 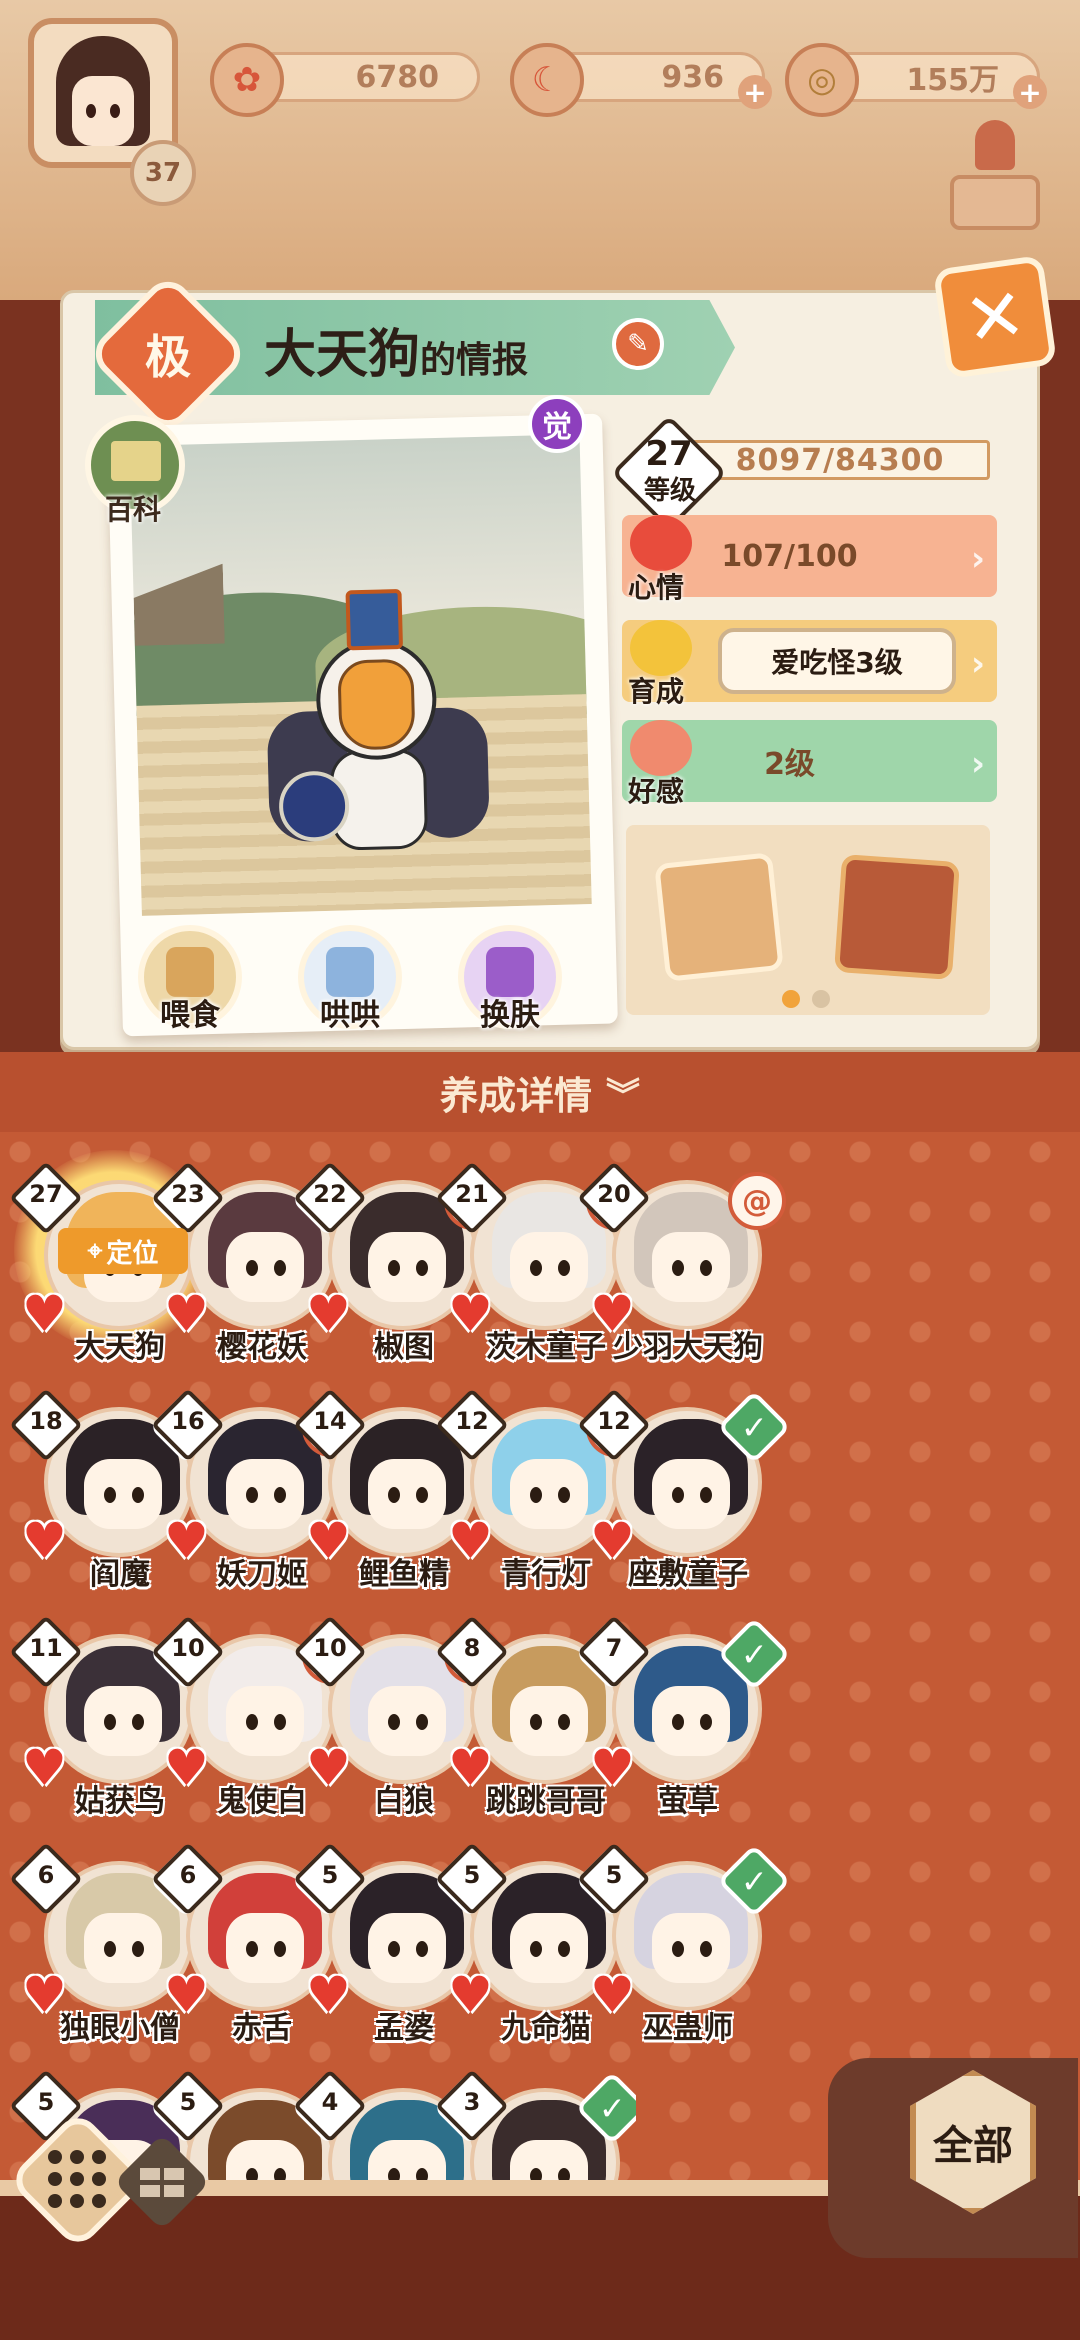 What do you see at coordinates (168, 357) in the screenshot?
I see `rank-label: 极` at bounding box center [168, 357].